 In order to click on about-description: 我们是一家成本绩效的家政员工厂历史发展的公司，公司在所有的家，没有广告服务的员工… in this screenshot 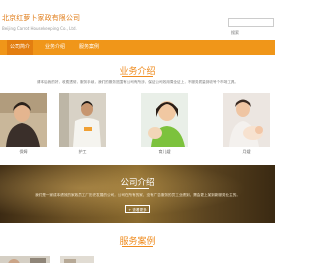, I will do `click(137, 195)`.